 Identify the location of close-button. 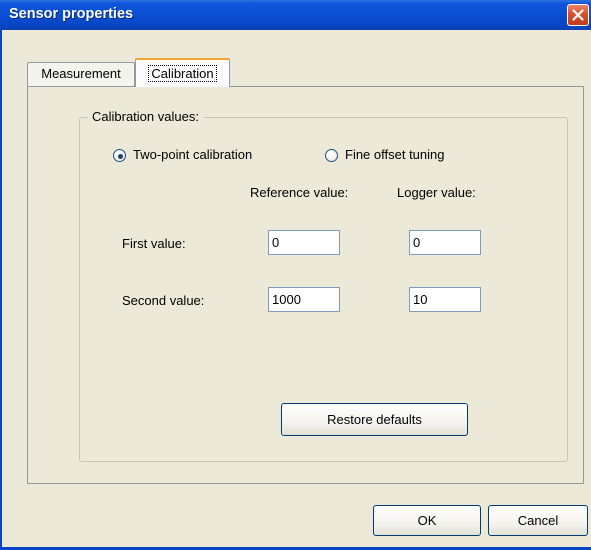
(578, 15).